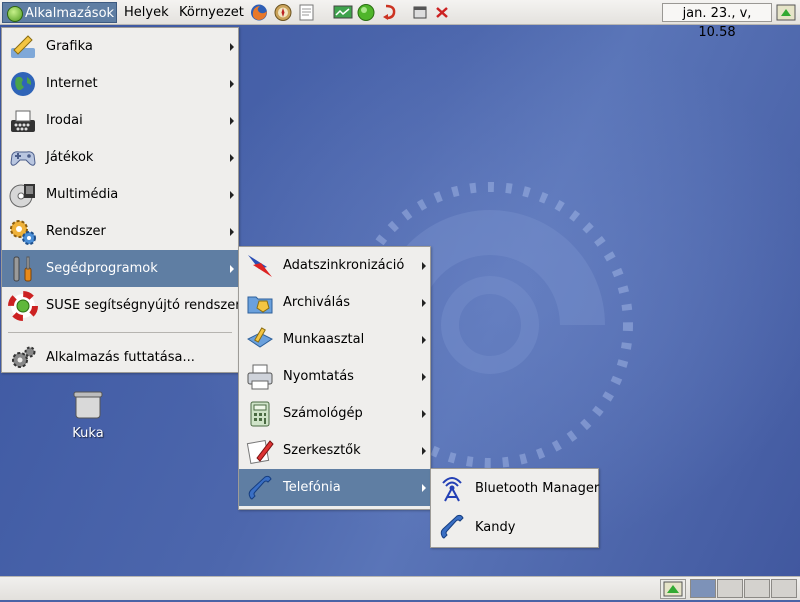  I want to click on menu-item-label: Bluetooth Manager, so click(537, 488).